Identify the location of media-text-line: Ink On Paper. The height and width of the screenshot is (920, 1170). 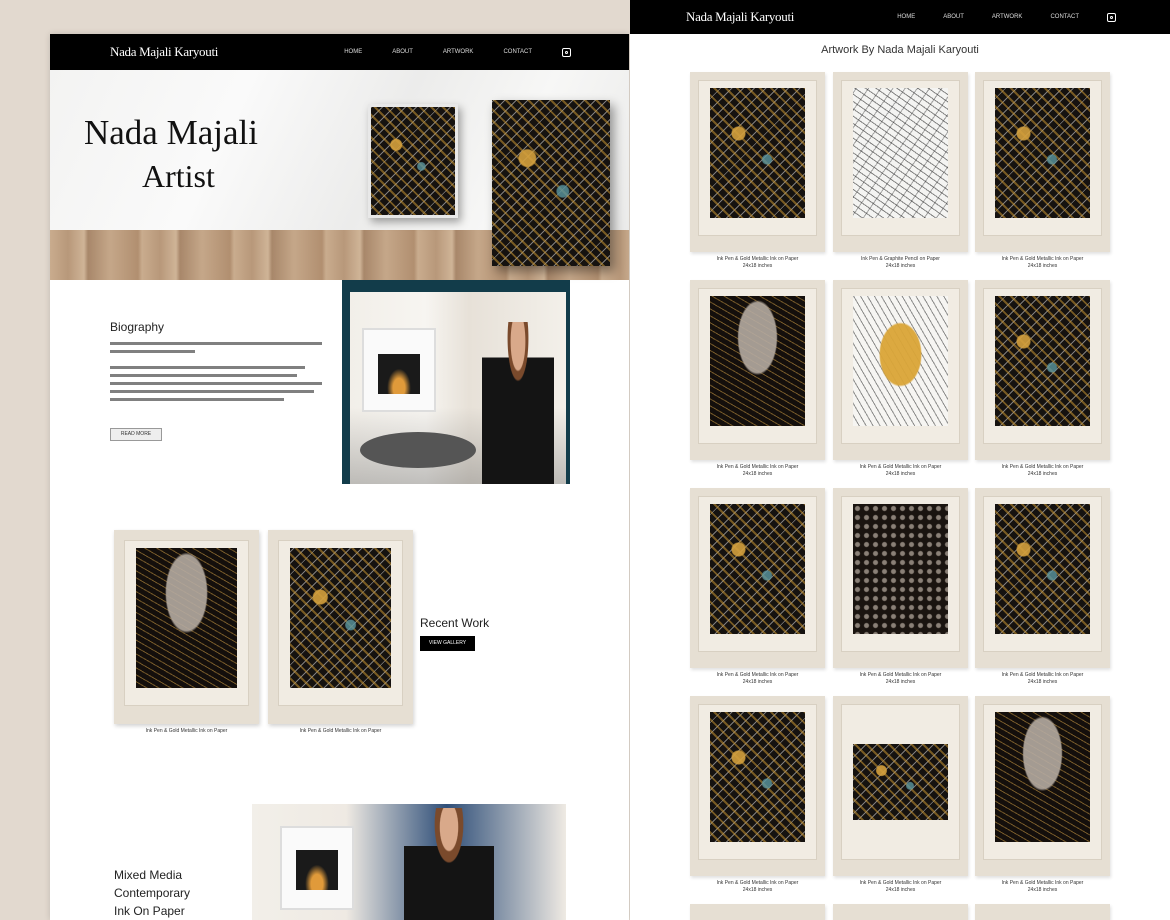
(149, 911).